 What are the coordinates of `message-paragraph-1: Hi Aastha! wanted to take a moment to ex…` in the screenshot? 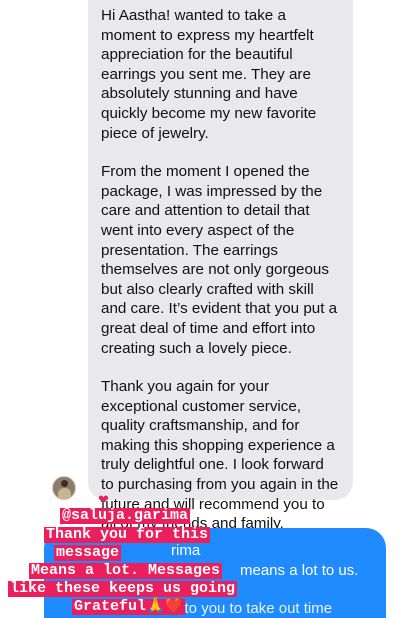 It's located at (209, 74).